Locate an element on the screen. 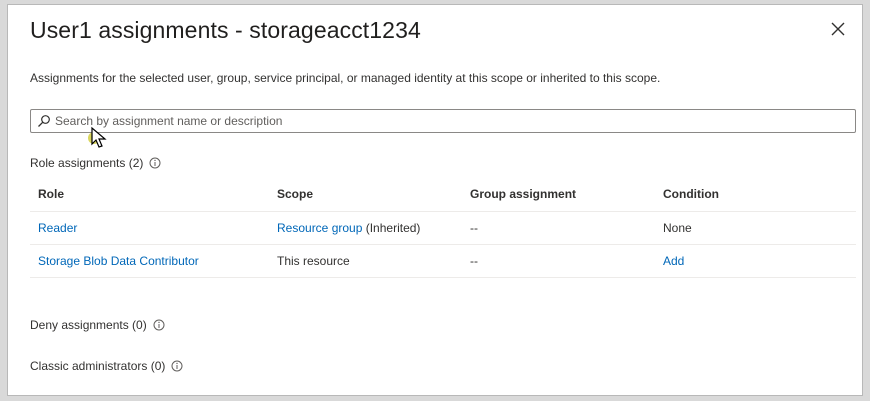 This screenshot has width=870, height=401. column-header-condition: Condition is located at coordinates (755, 194).